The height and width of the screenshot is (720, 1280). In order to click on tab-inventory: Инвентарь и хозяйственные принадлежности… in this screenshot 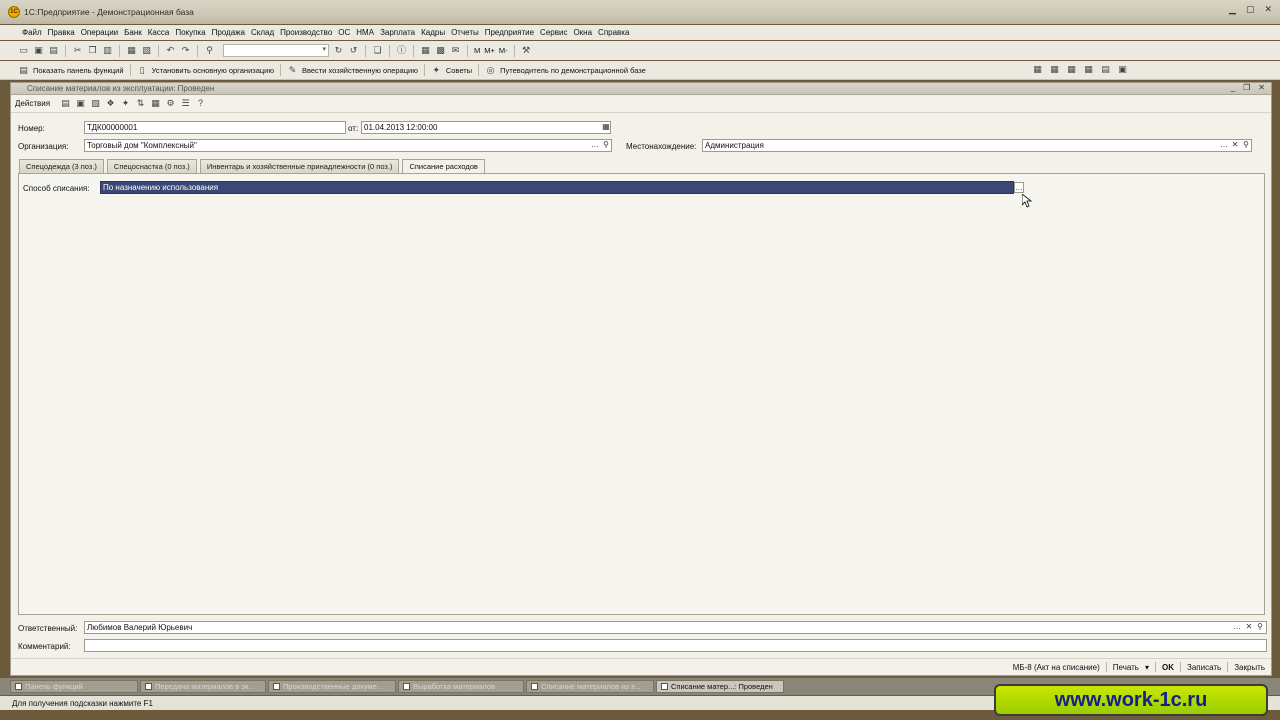, I will do `click(299, 166)`.